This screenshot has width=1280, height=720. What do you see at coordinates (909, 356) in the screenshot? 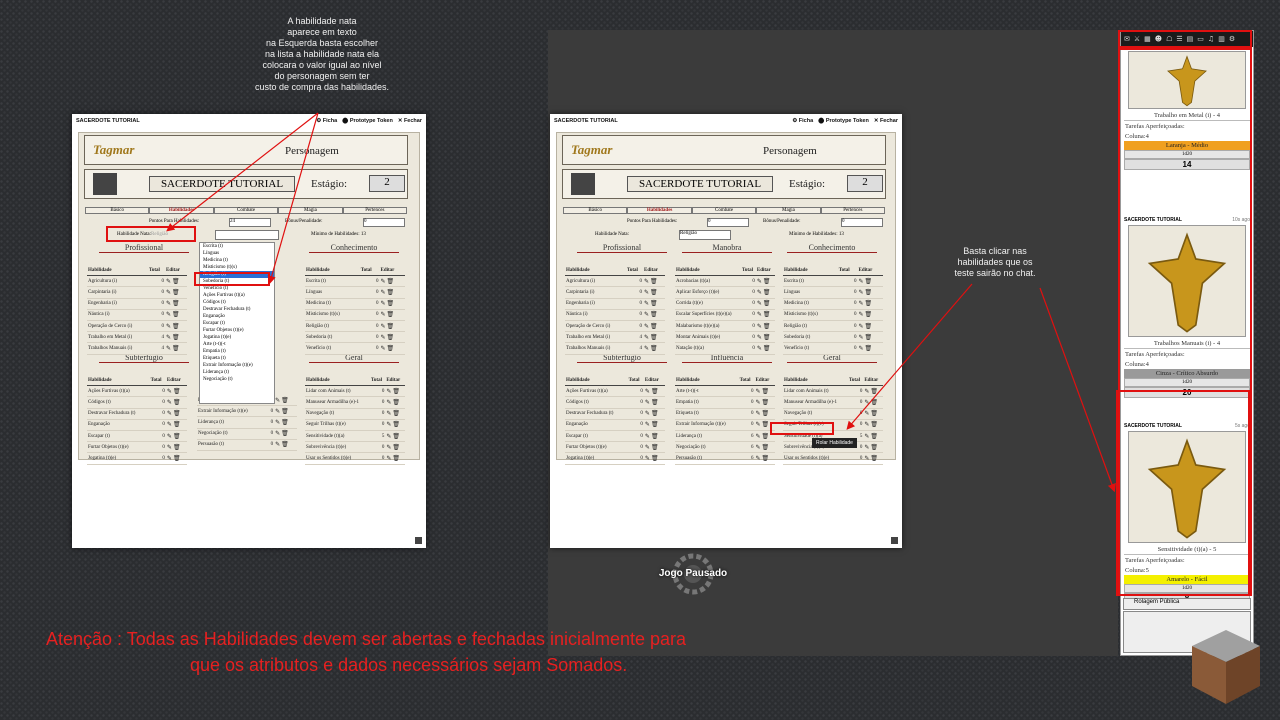
I see `arrow-to-sensitividade` at bounding box center [909, 356].